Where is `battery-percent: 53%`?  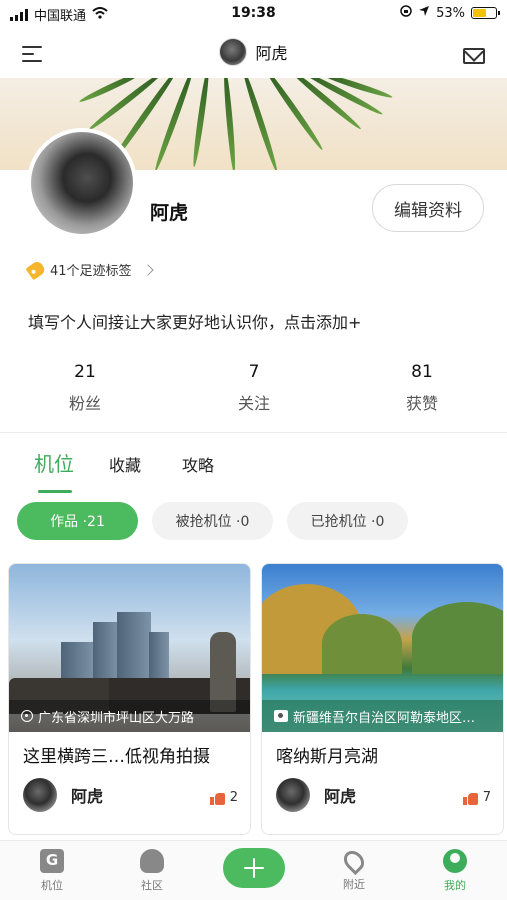
battery-percent: 53% is located at coordinates (450, 13).